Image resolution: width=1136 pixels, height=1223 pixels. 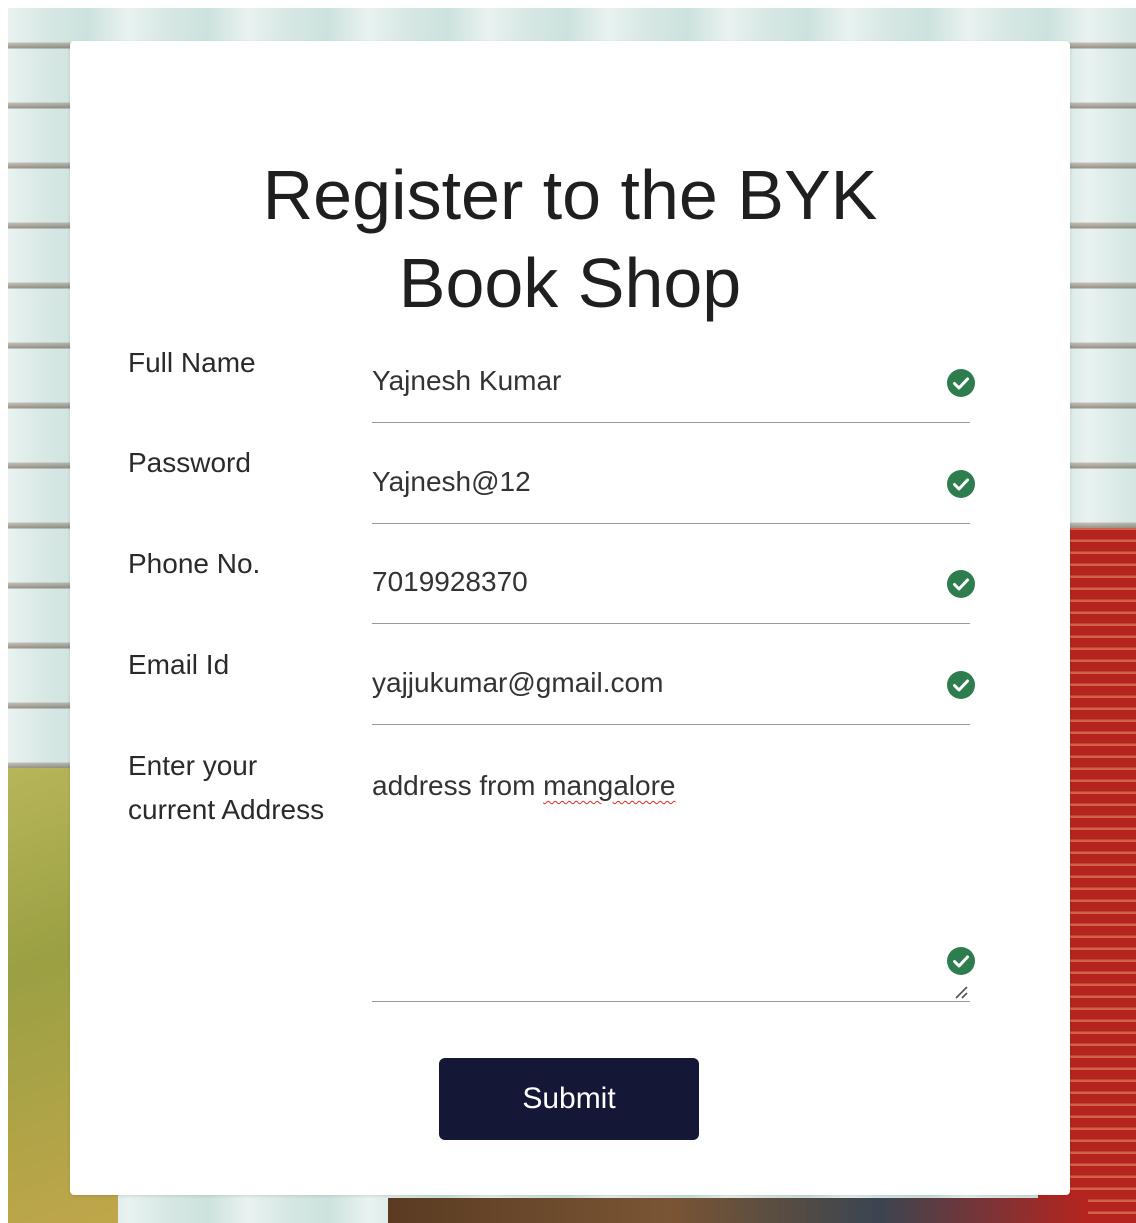 I want to click on phone-value: 7019928370, so click(x=450, y=581).